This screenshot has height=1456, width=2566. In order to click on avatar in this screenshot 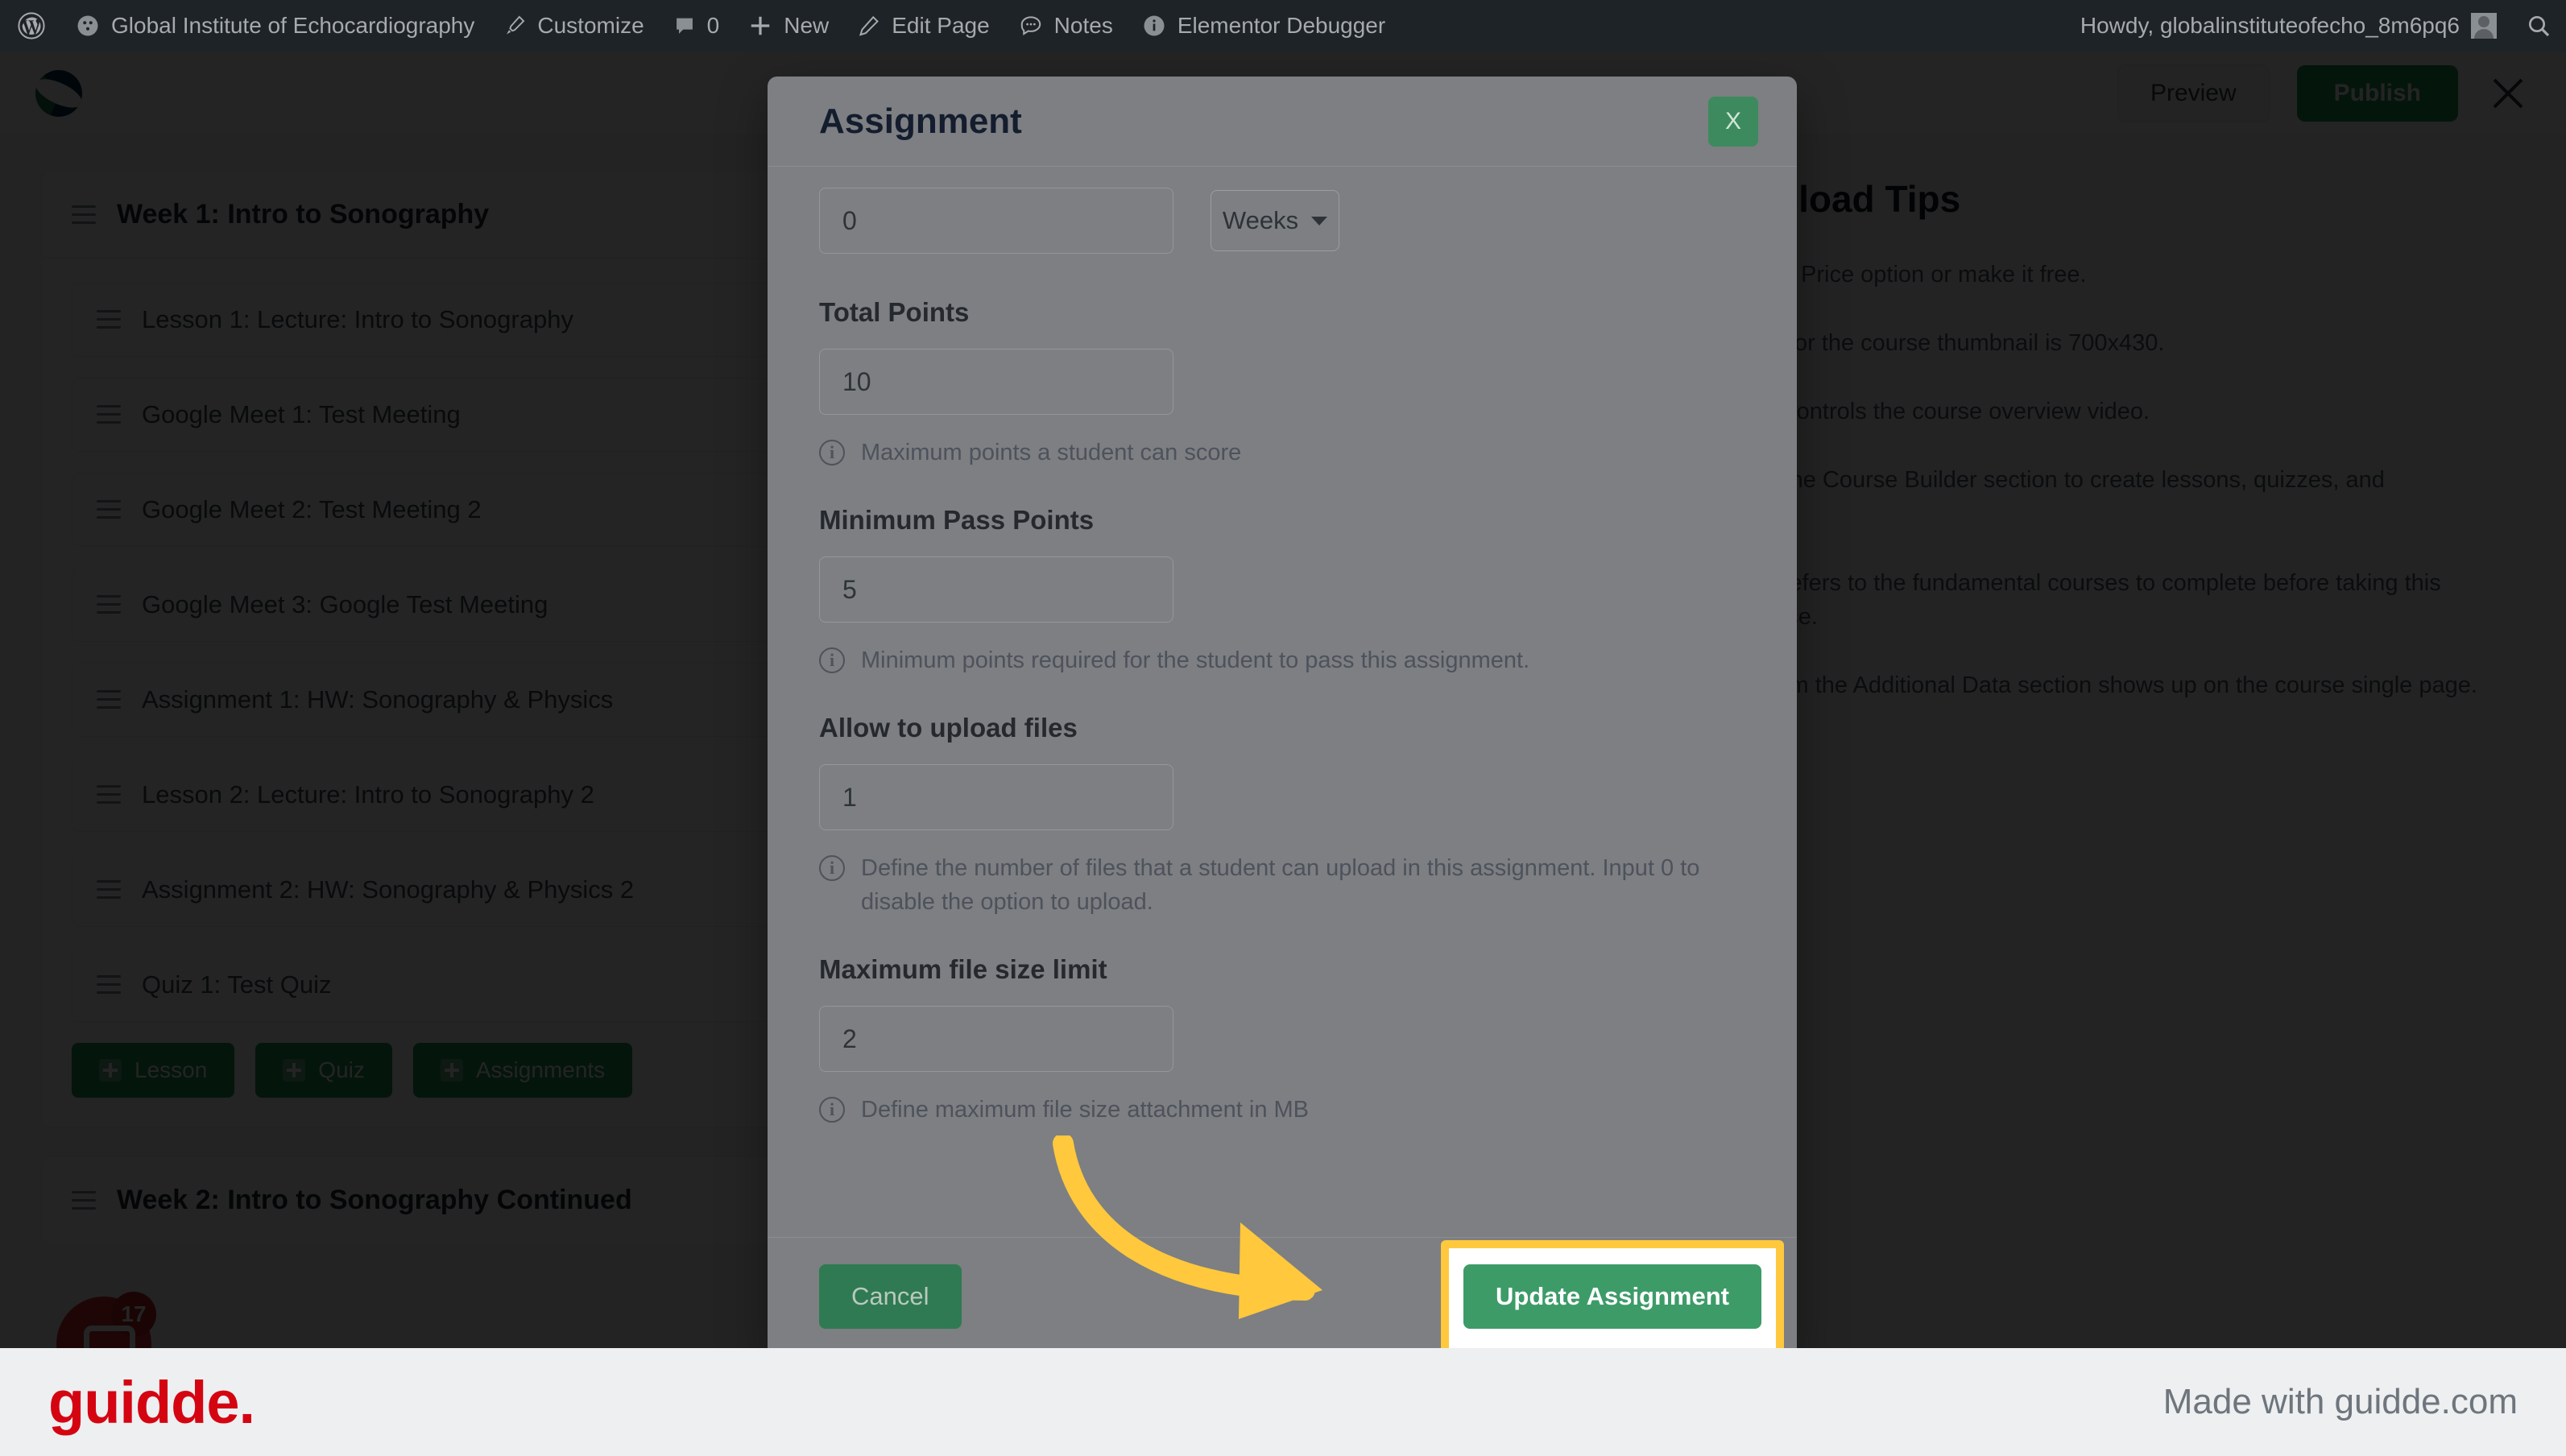, I will do `click(2484, 26)`.